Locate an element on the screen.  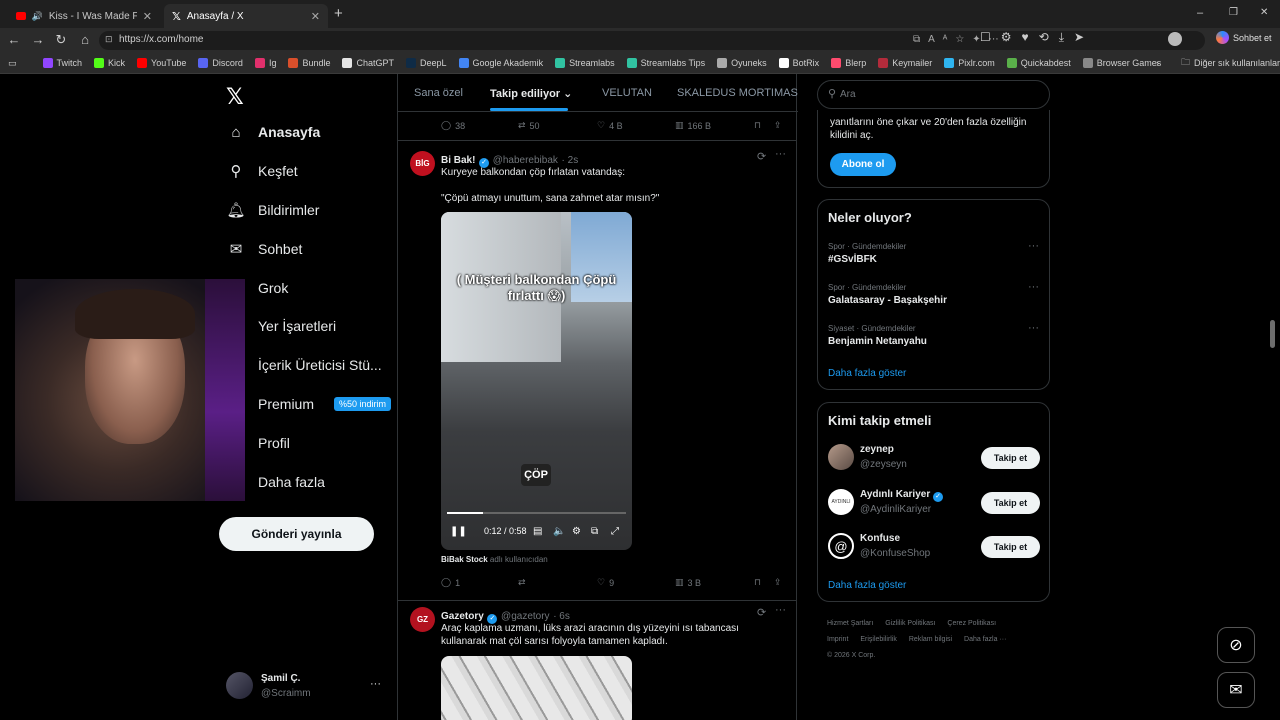
trends-show-more: Daha fazla göster is located at coordinates (867, 373).